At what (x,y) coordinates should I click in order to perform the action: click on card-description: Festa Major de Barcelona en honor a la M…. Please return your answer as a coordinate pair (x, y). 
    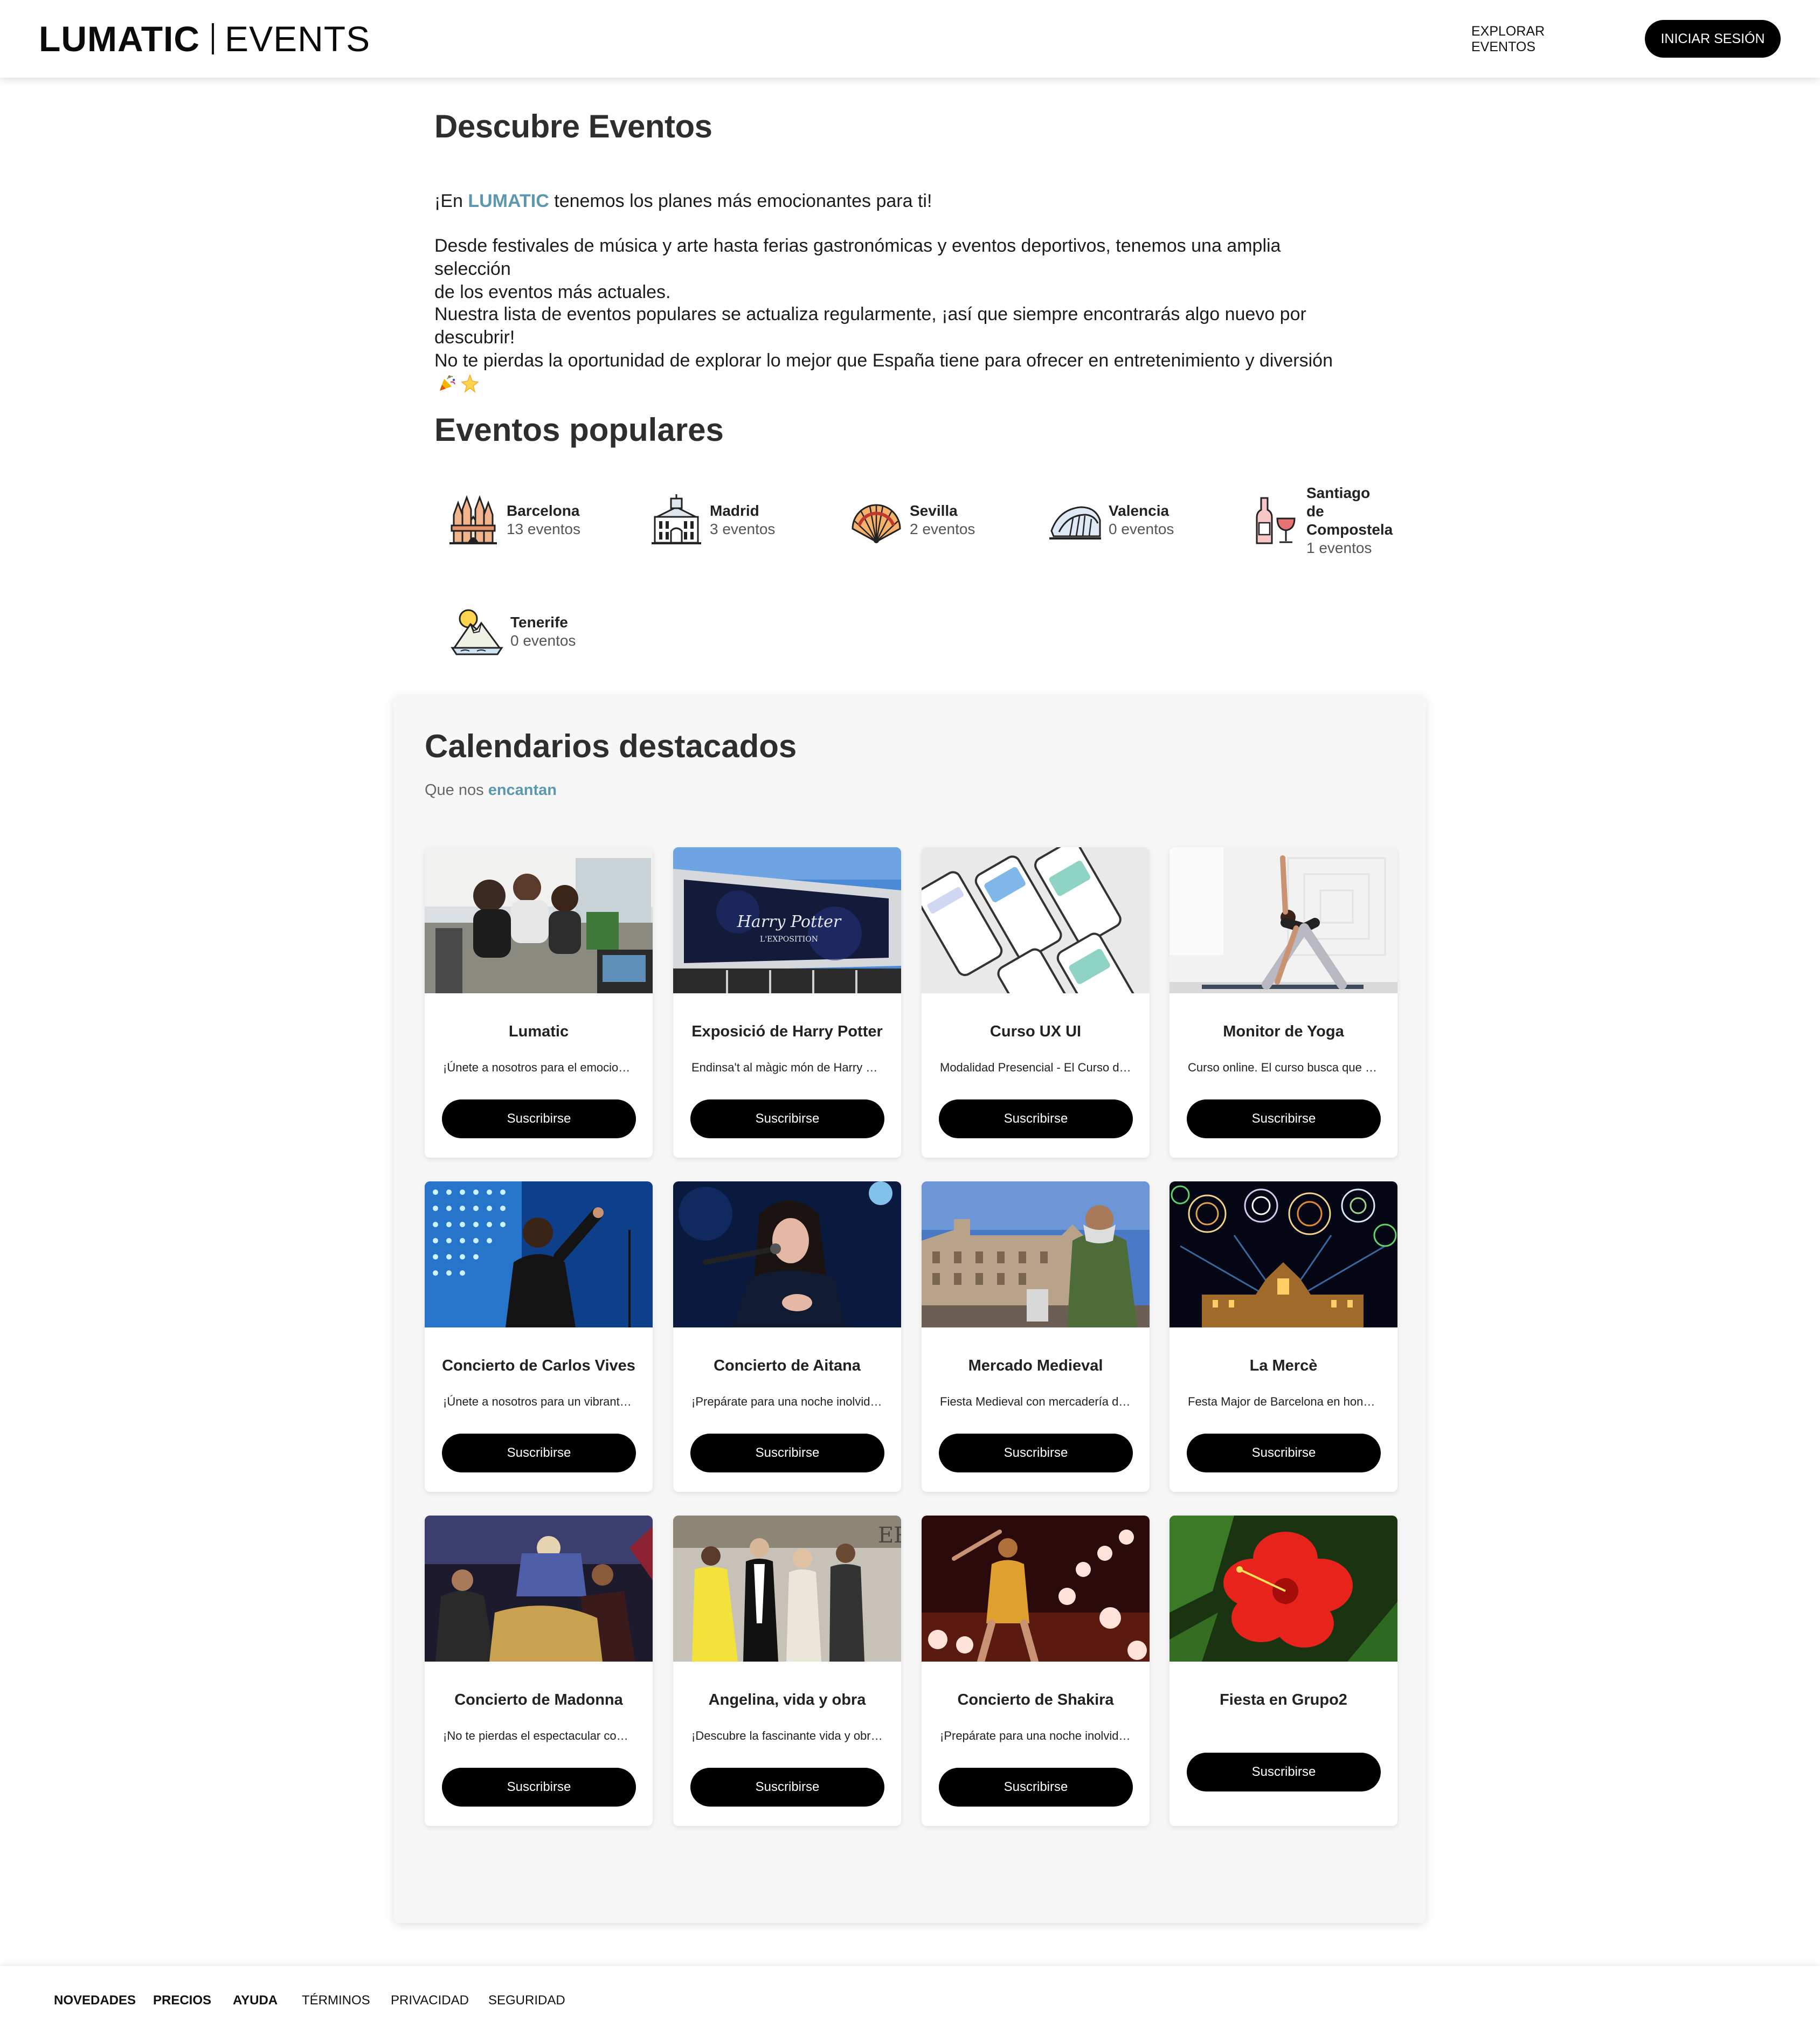
    Looking at the image, I should click on (1283, 1402).